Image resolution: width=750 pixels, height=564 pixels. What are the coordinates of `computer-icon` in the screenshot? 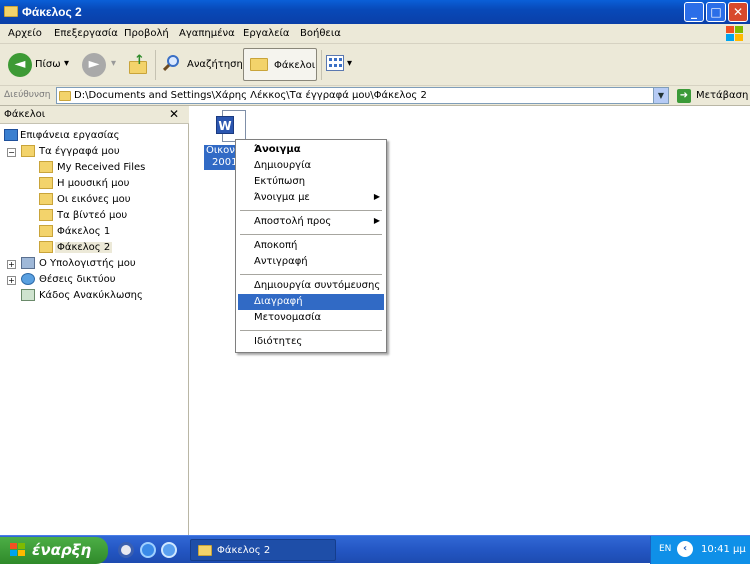 It's located at (28, 263).